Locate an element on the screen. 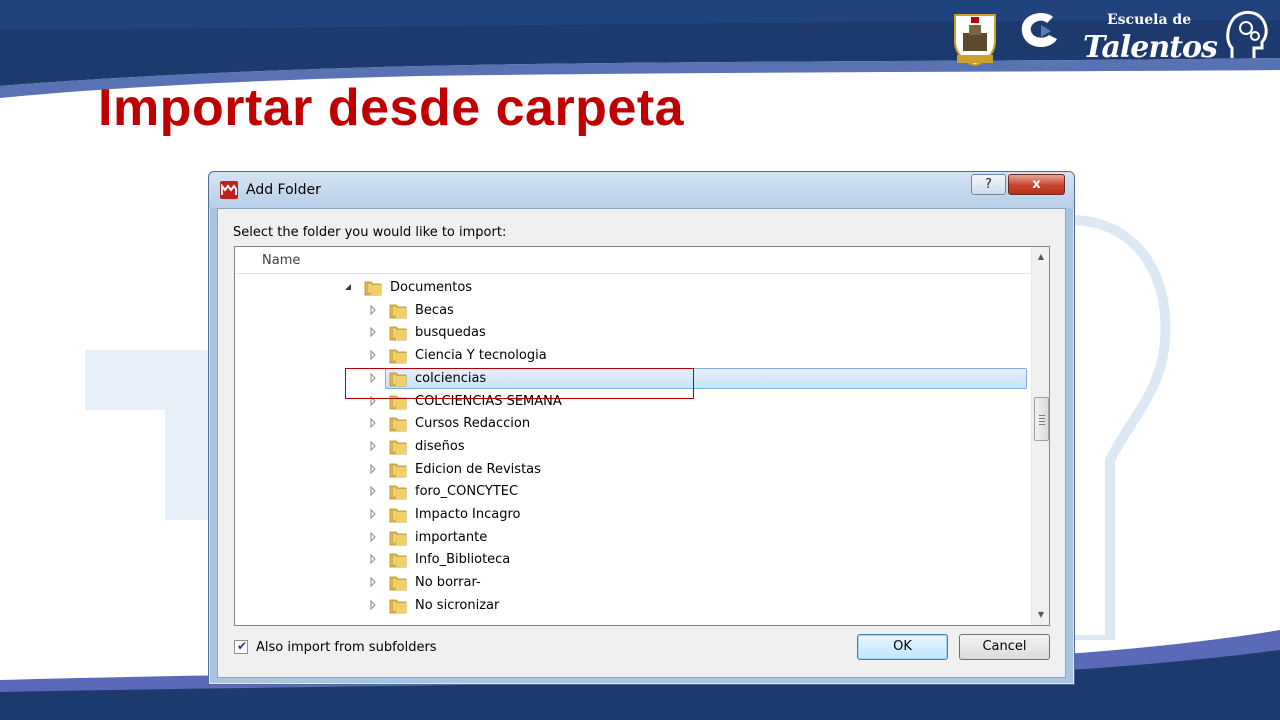  tree-row: No borrar- is located at coordinates (633, 583).